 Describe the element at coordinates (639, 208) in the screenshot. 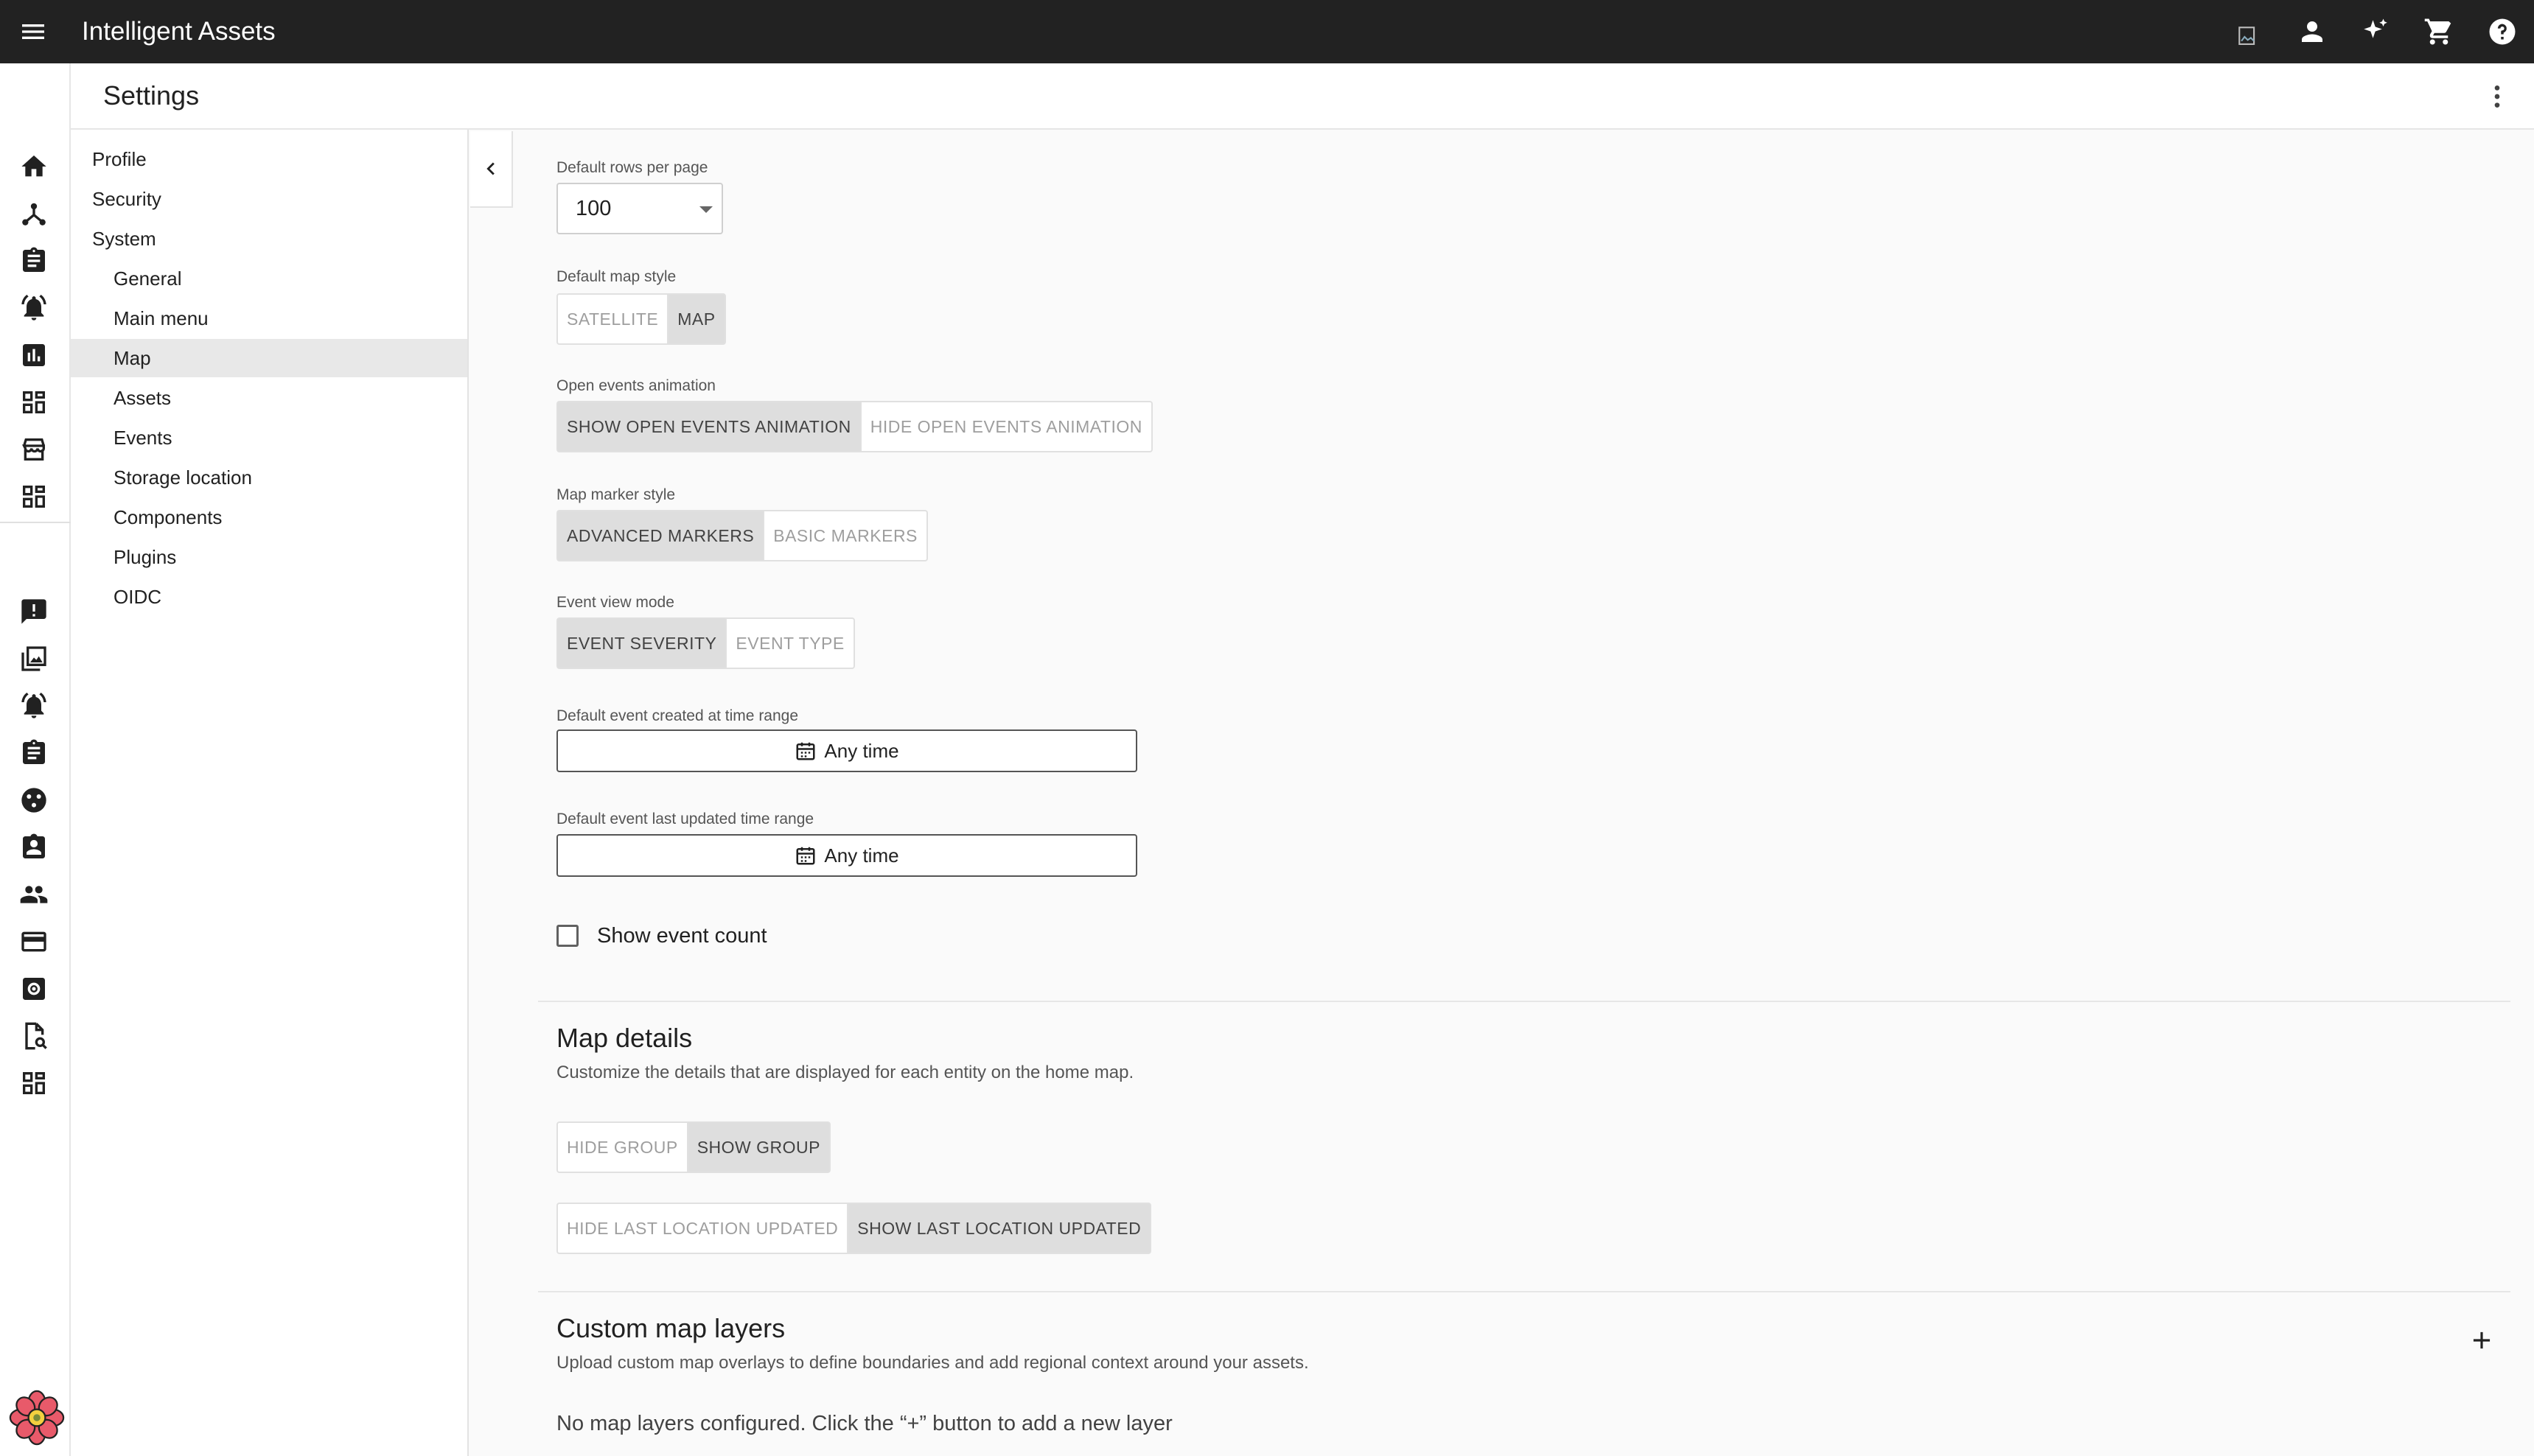

I see `rows-per-page-select: 100` at that location.